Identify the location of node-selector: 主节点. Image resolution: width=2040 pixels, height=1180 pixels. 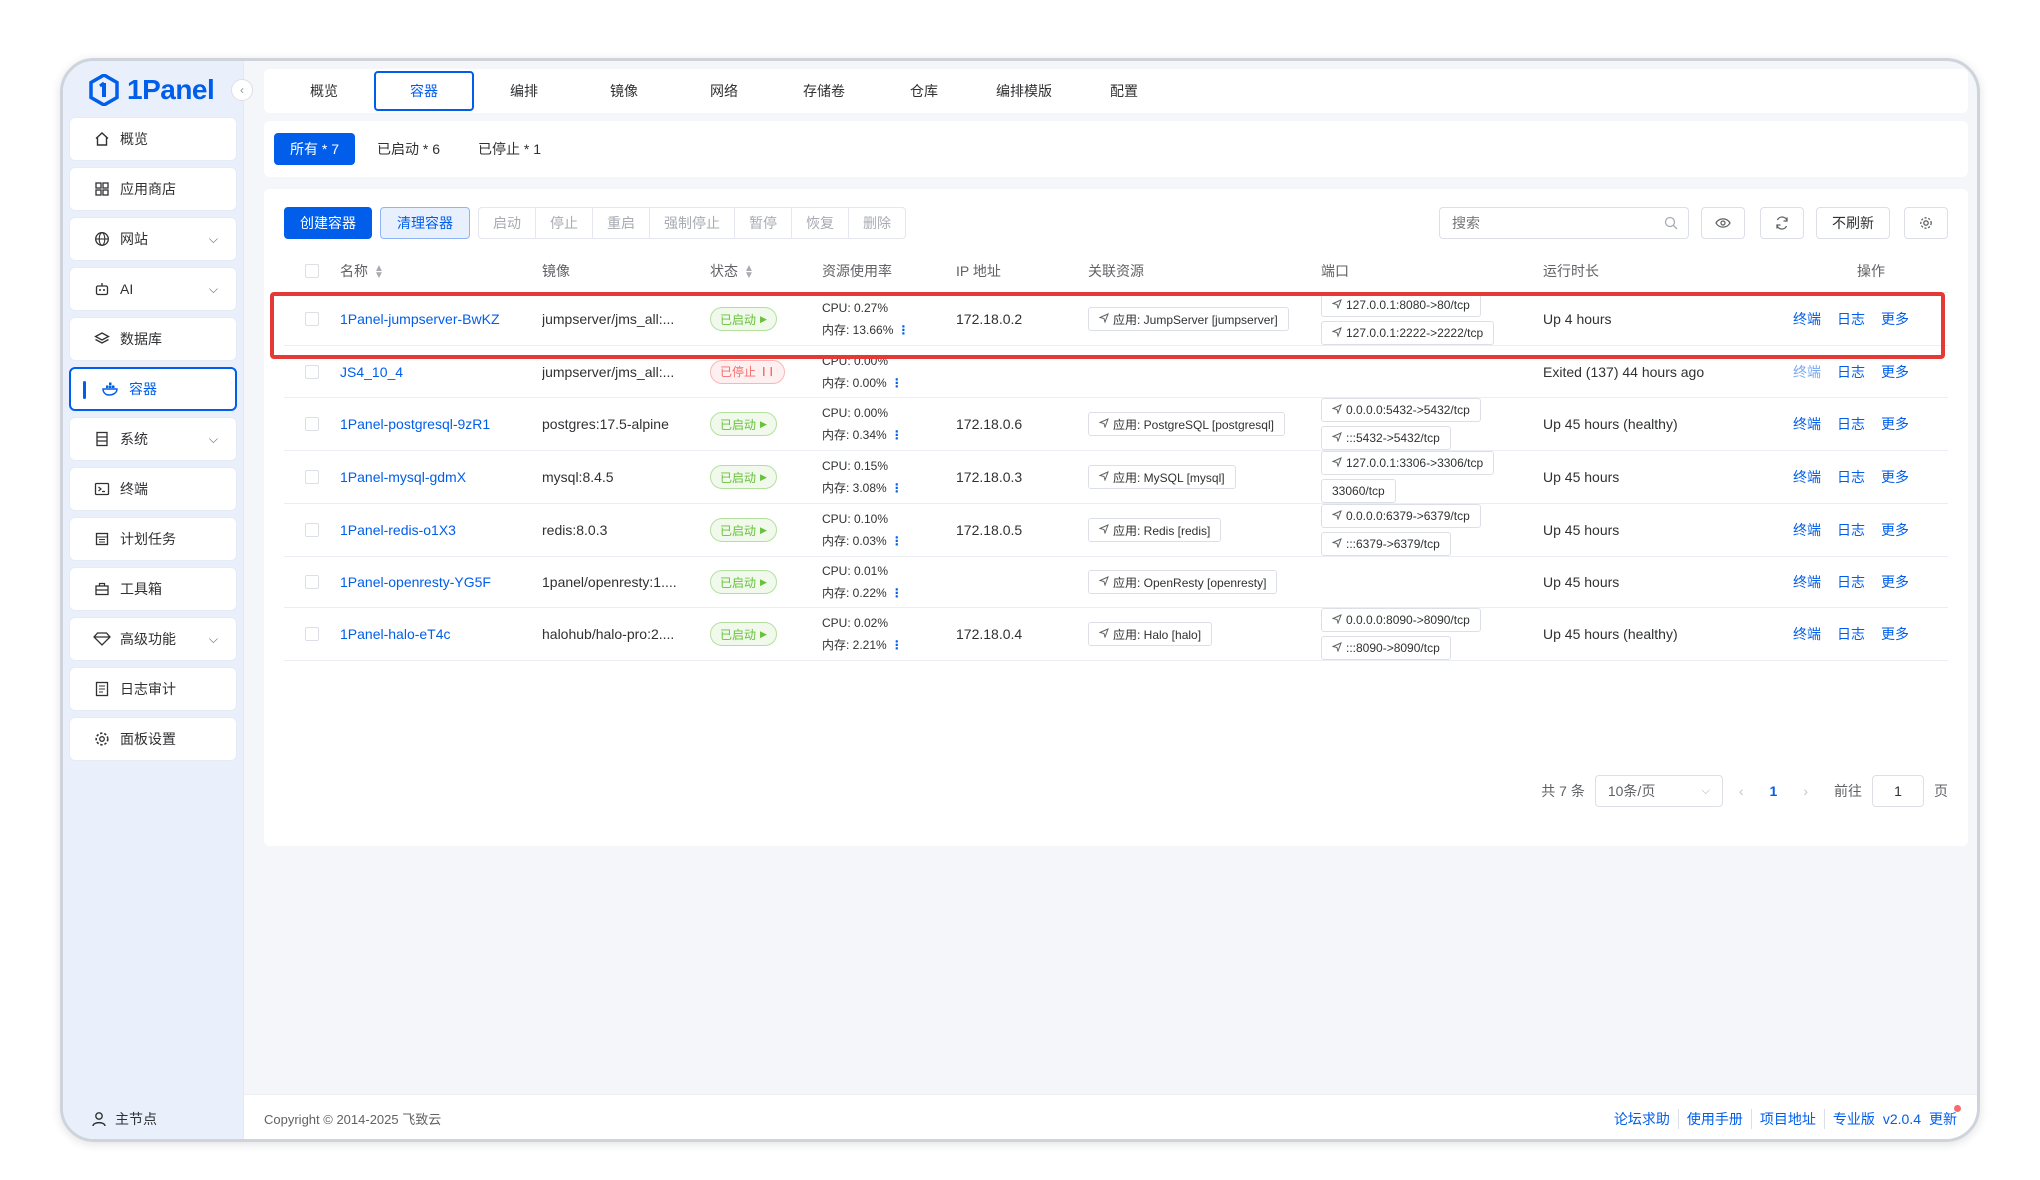
(124, 1119).